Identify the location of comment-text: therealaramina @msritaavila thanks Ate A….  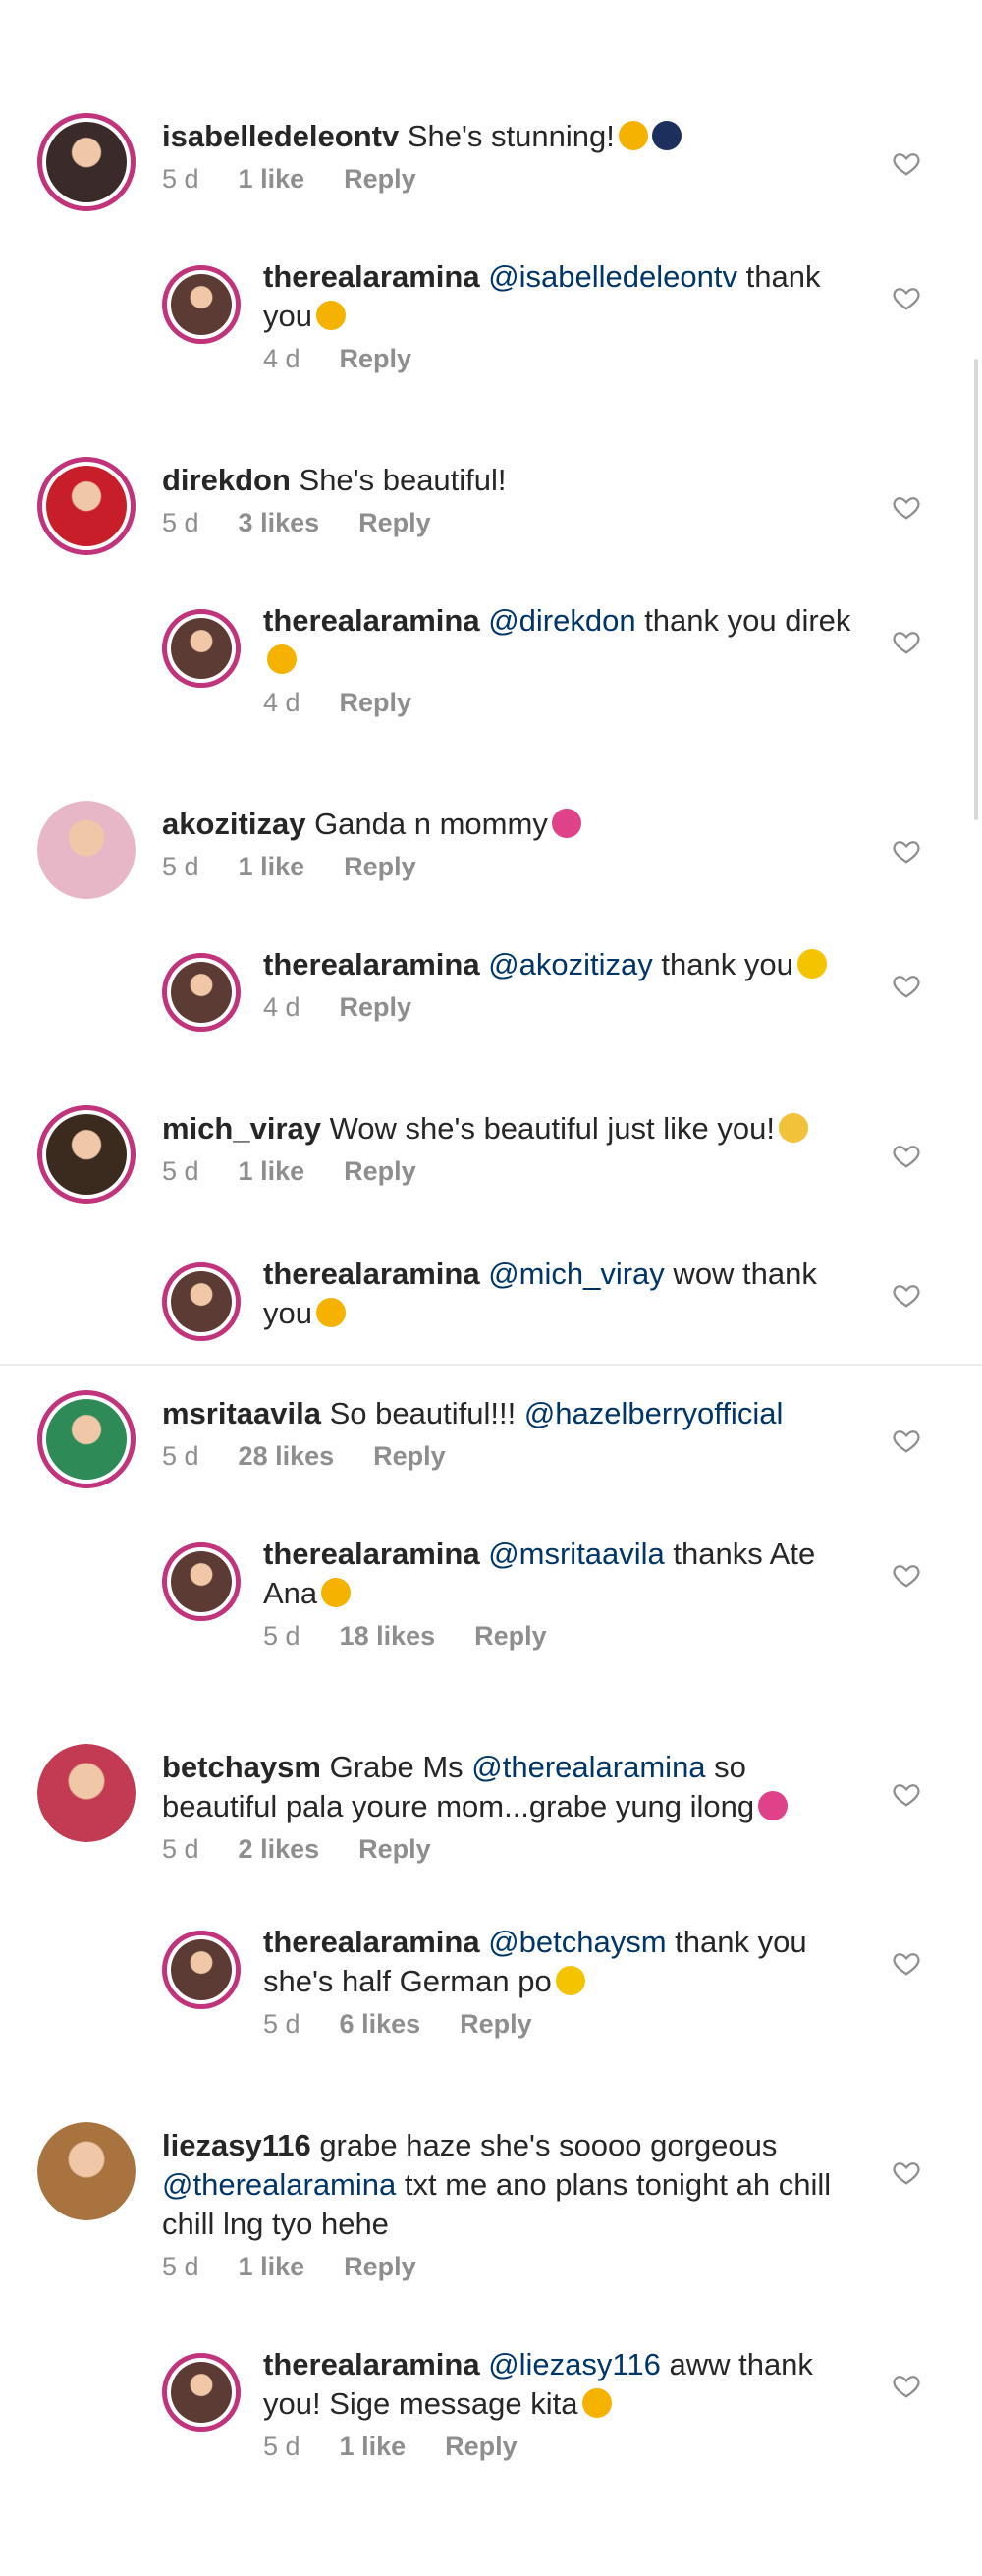
(558, 1574).